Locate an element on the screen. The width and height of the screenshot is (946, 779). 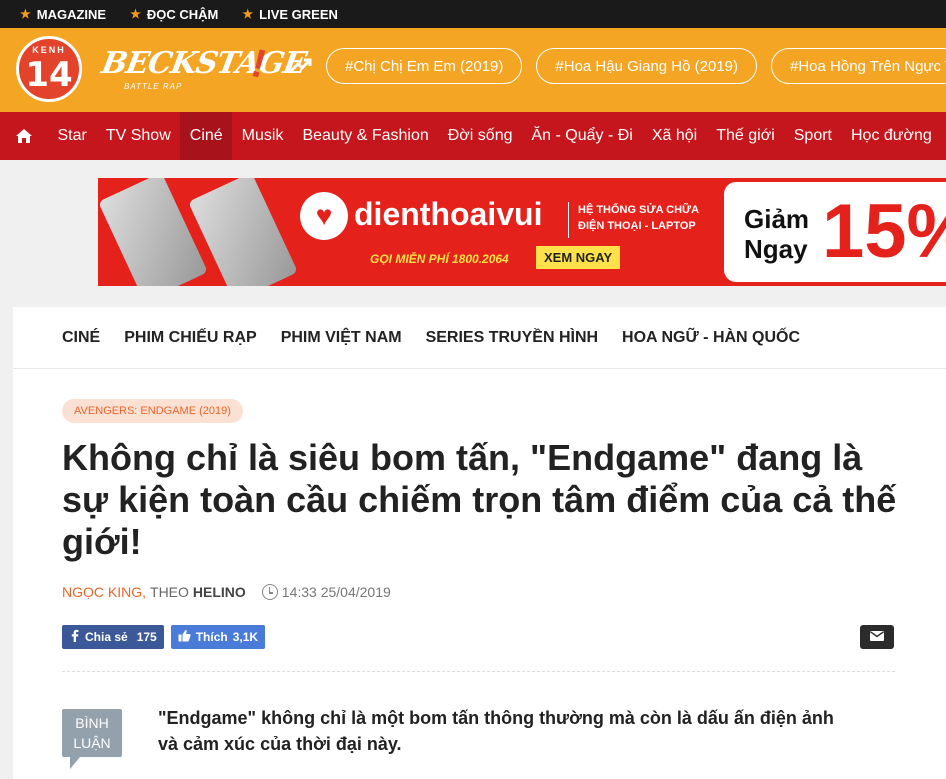
trending-tag: #Hoa Hậu Giang Hồ (2019) is located at coordinates (646, 66).